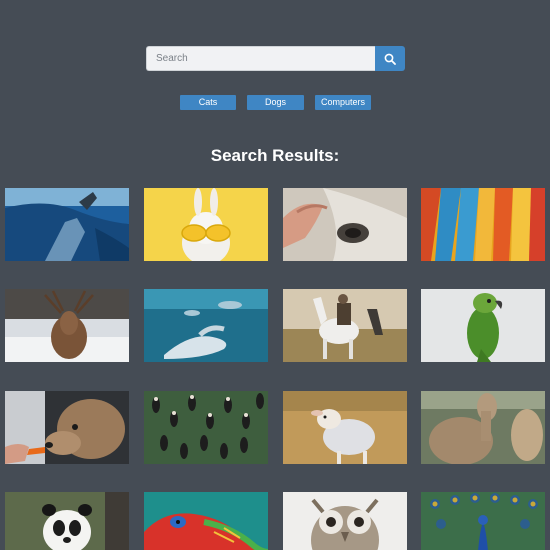  Describe the element at coordinates (345, 325) in the screenshot. I see `result-image-rider-on-horse` at that location.